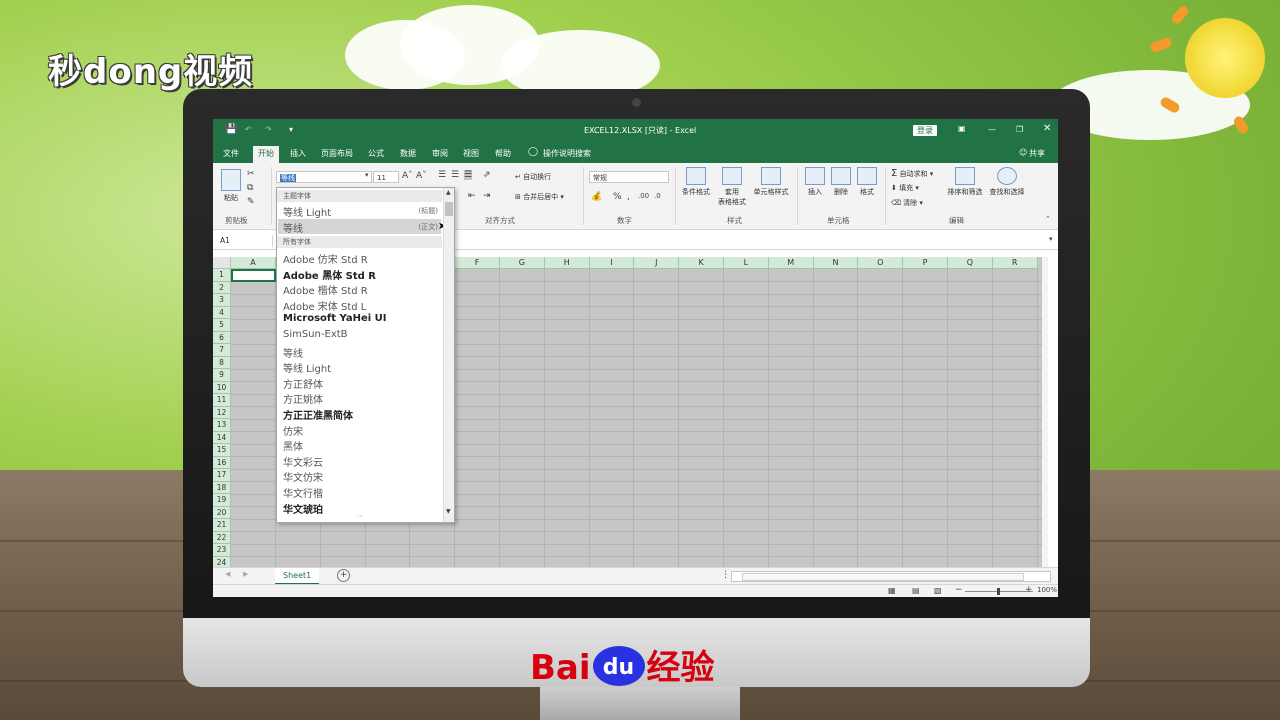 The image size is (1280, 720). Describe the element at coordinates (567, 263) in the screenshot. I see `column-header: H` at that location.